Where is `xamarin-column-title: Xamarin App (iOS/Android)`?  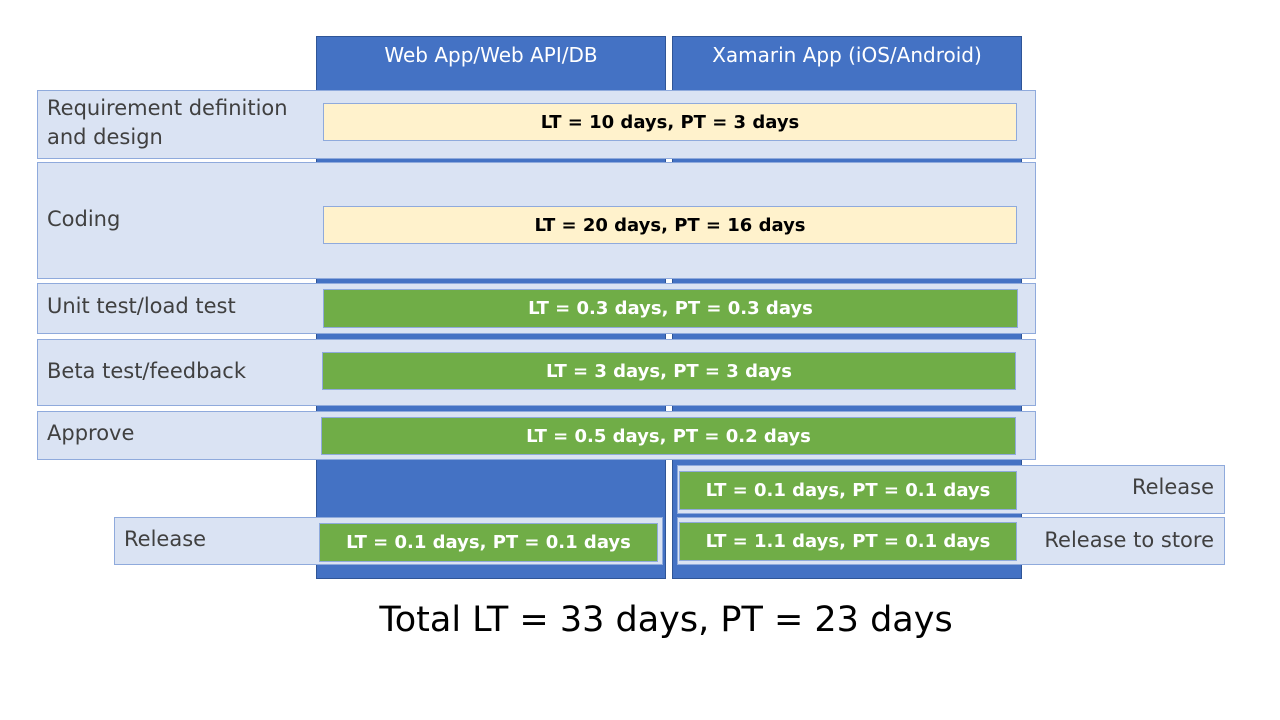 xamarin-column-title: Xamarin App (iOS/Android) is located at coordinates (847, 55).